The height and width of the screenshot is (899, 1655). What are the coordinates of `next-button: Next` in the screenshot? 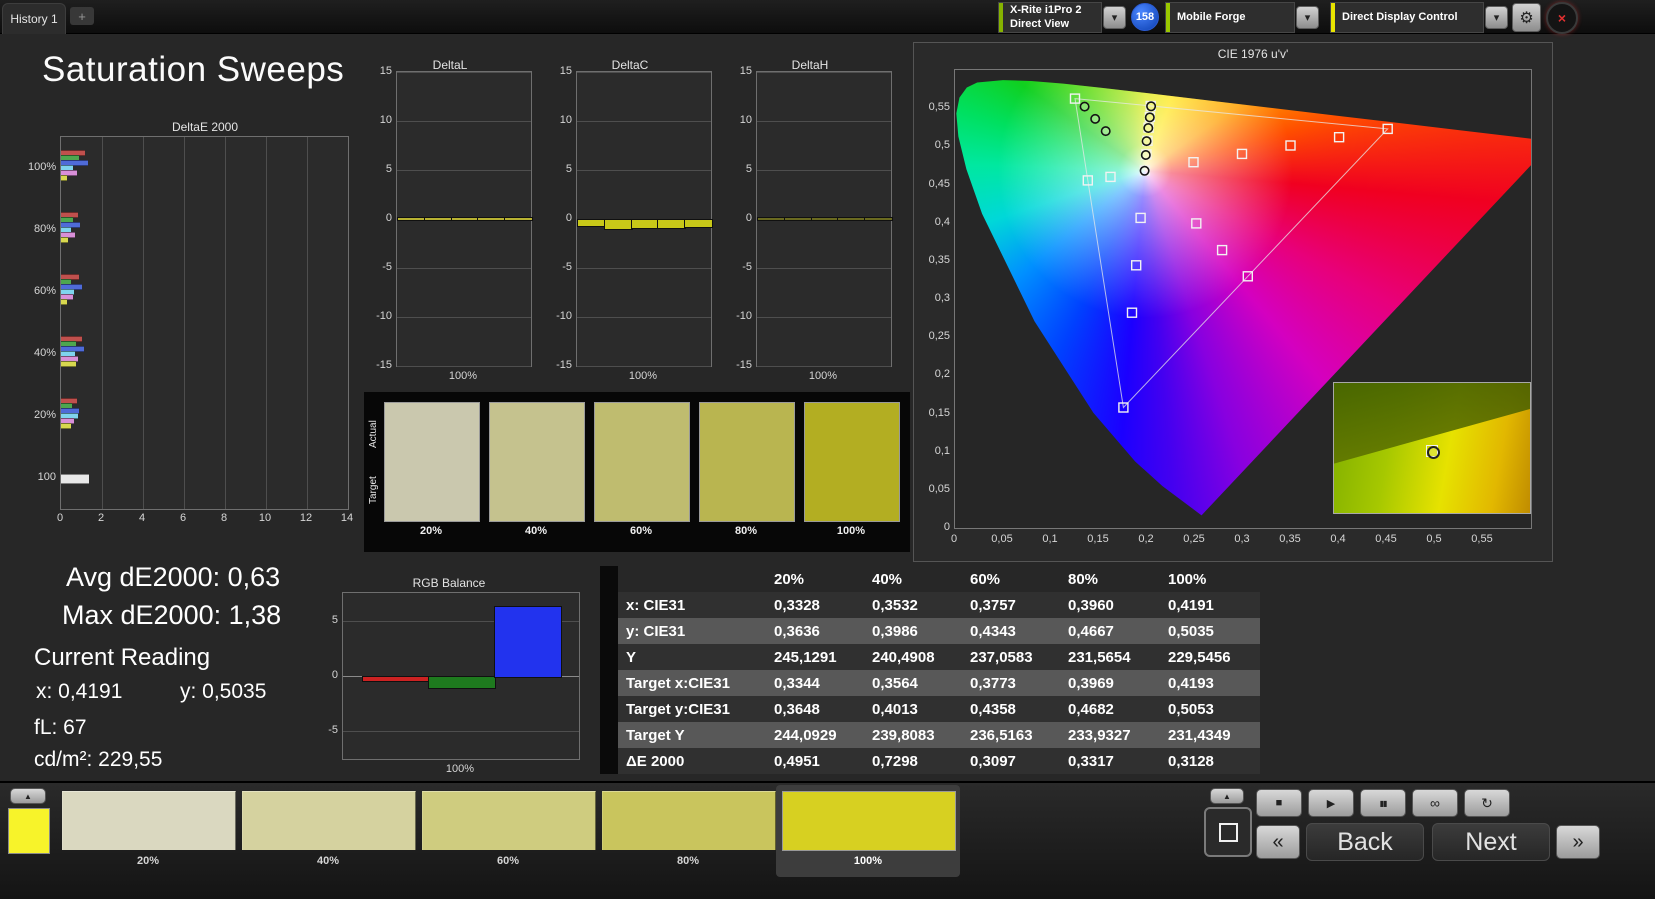 It's located at (1491, 842).